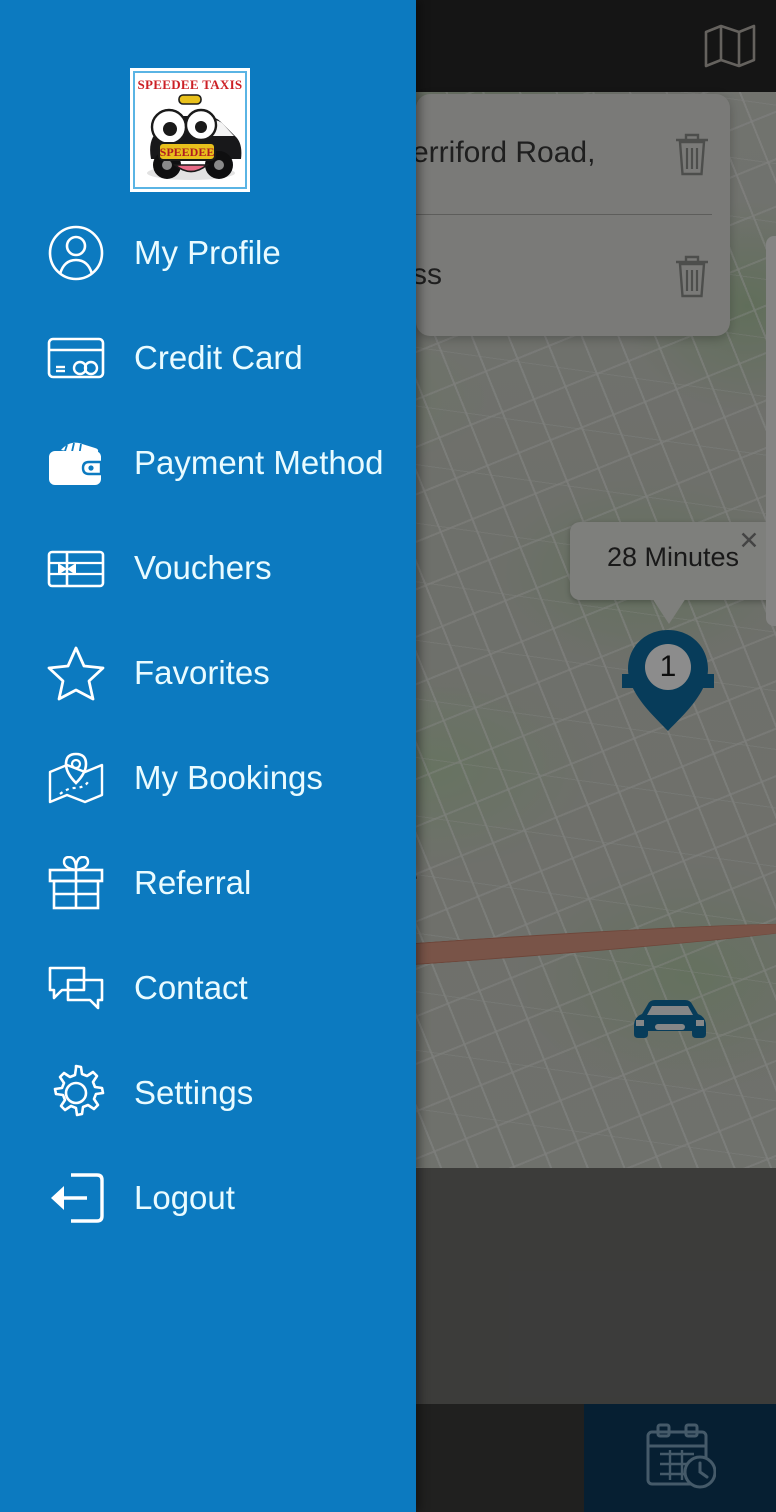 The image size is (776, 1512). I want to click on user-circle-icon, so click(76, 253).